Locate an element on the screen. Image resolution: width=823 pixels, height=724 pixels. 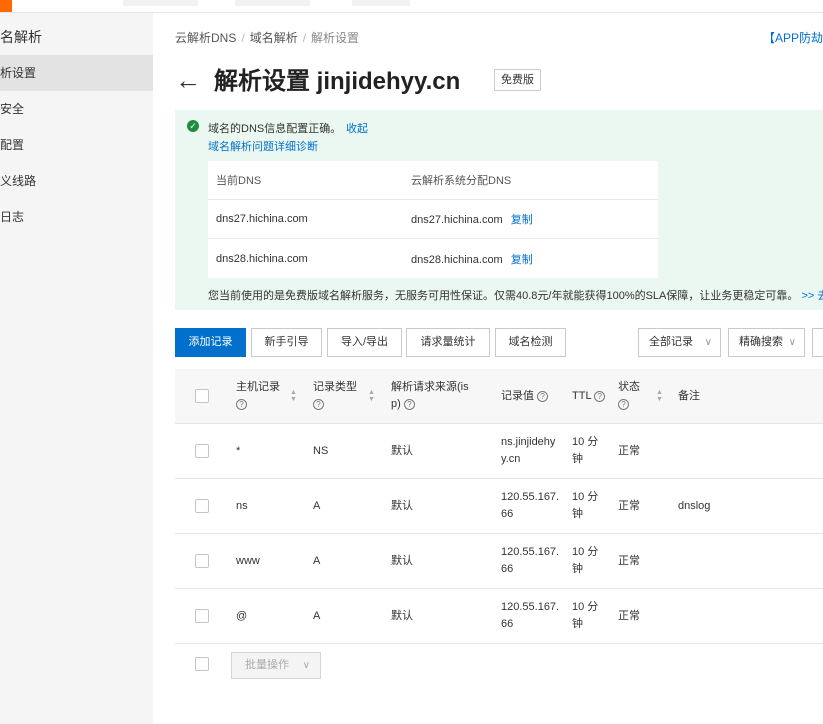
header-line-label: p) is located at coordinates (396, 404).